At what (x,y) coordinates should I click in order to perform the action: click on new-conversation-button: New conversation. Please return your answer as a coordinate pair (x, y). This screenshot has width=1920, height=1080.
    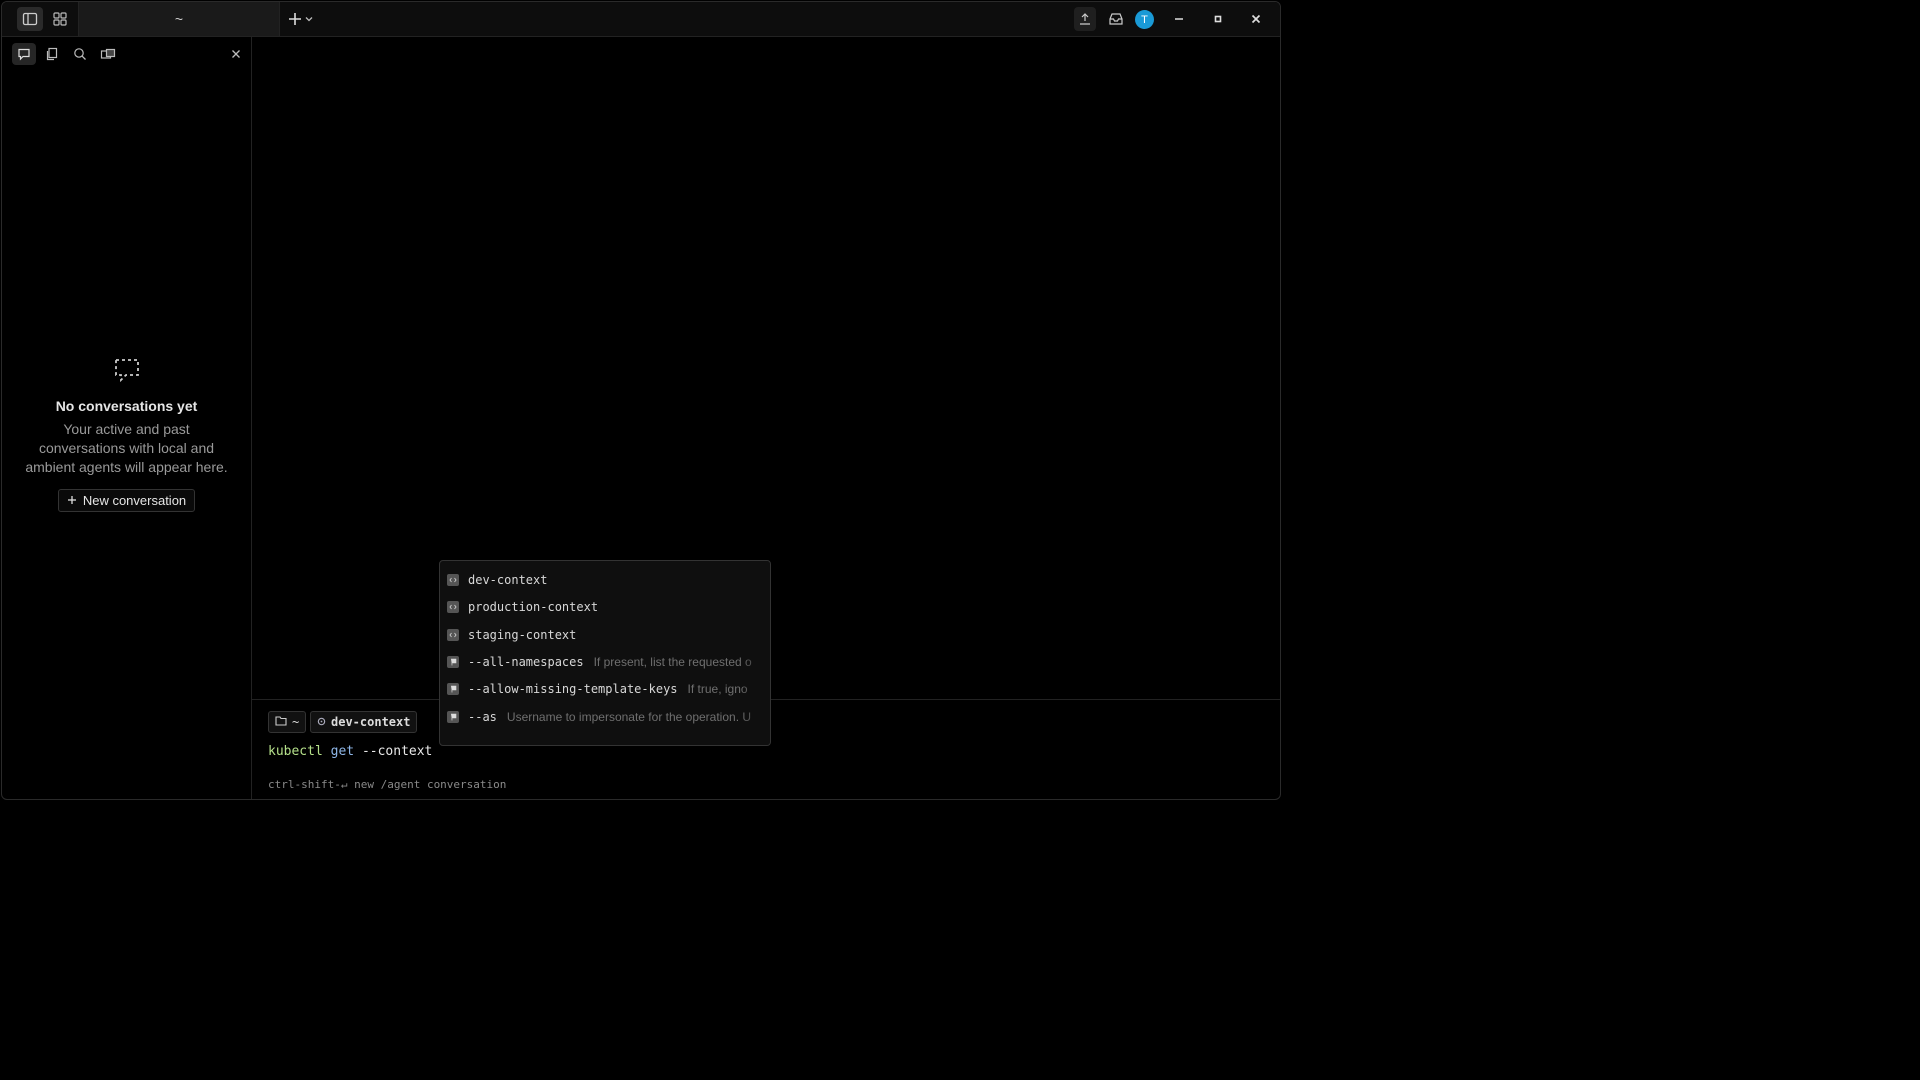
    Looking at the image, I should click on (126, 500).